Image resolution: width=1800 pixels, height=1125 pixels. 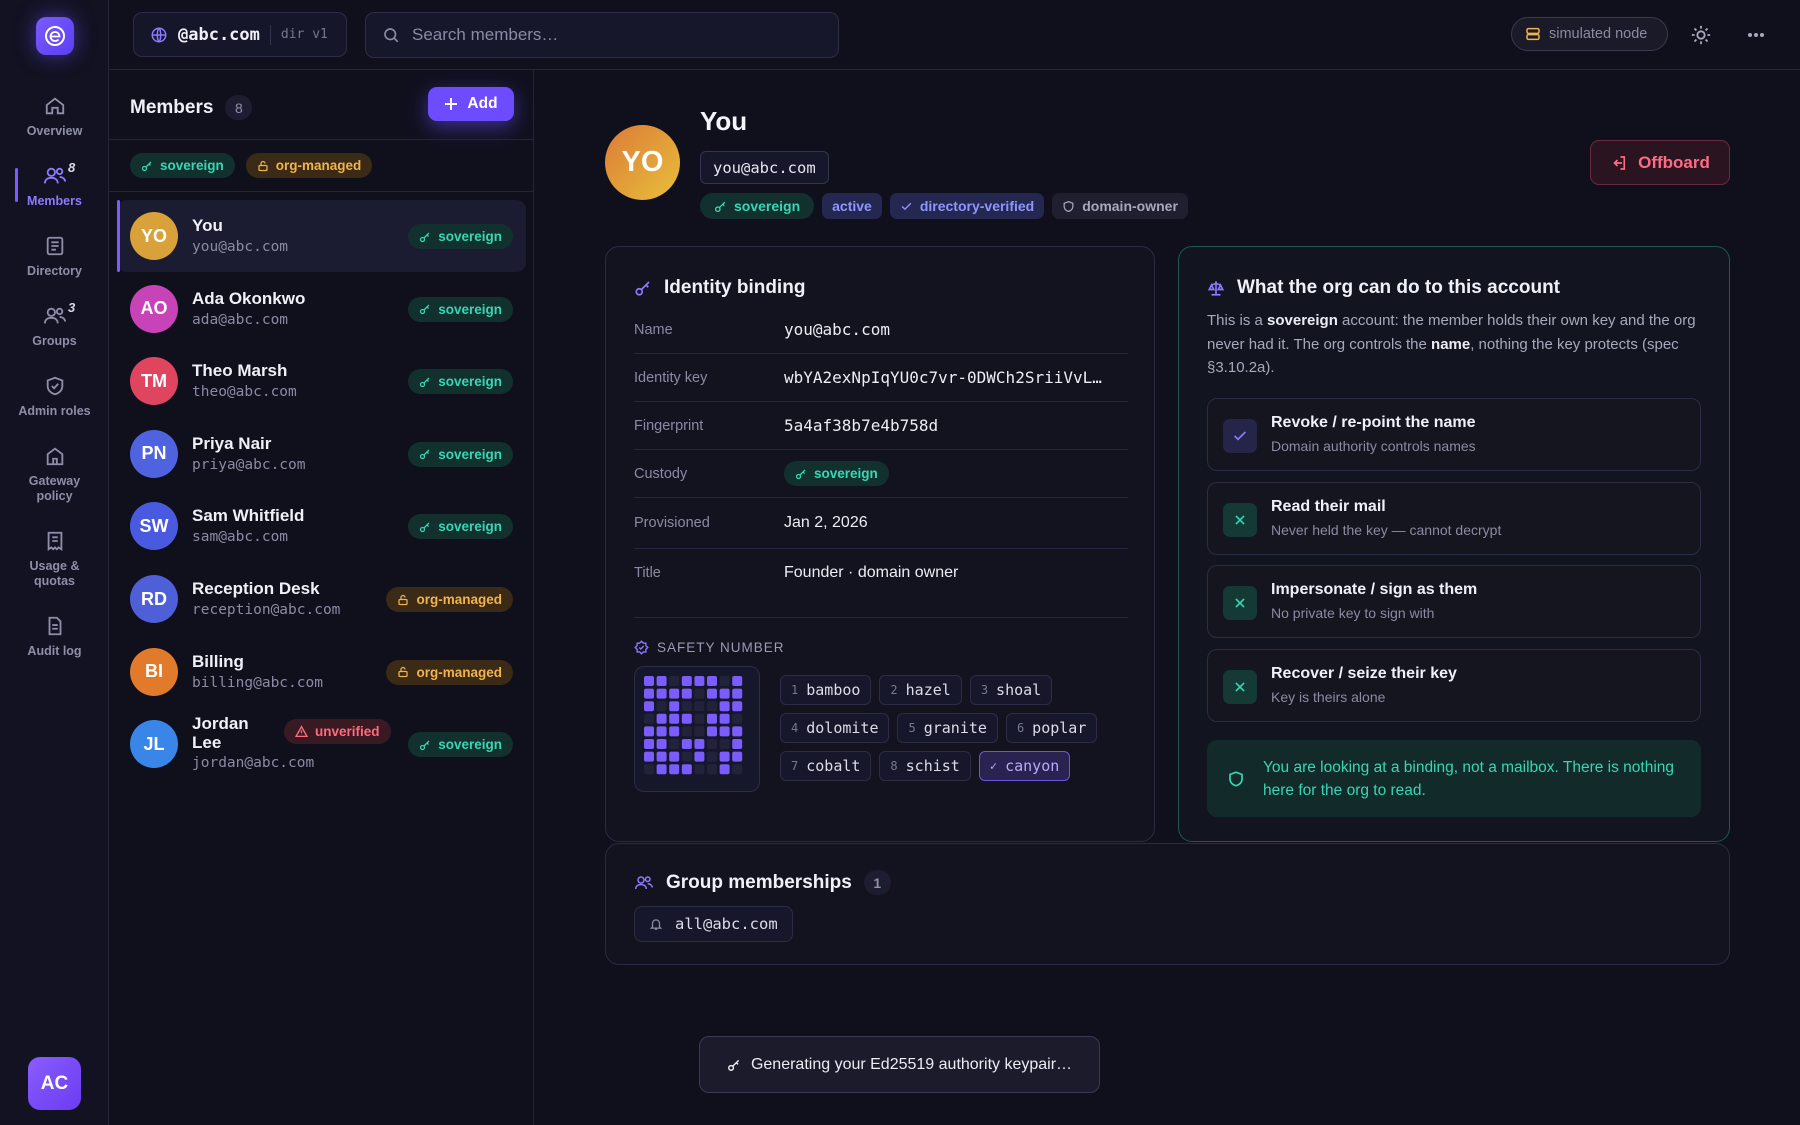 What do you see at coordinates (321, 236) in the screenshot?
I see `member-row: YO You you@abc.com sovereign` at bounding box center [321, 236].